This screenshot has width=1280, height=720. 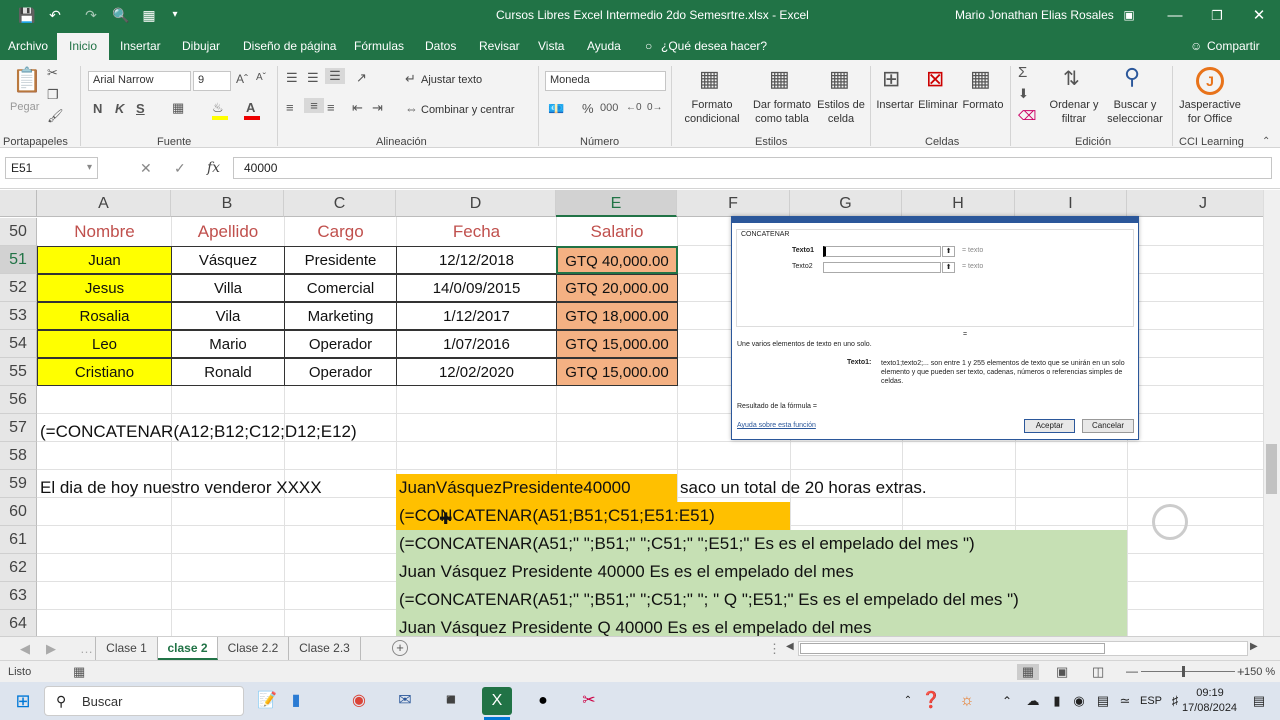 What do you see at coordinates (451, 701) in the screenshot?
I see `app-icon: ◾` at bounding box center [451, 701].